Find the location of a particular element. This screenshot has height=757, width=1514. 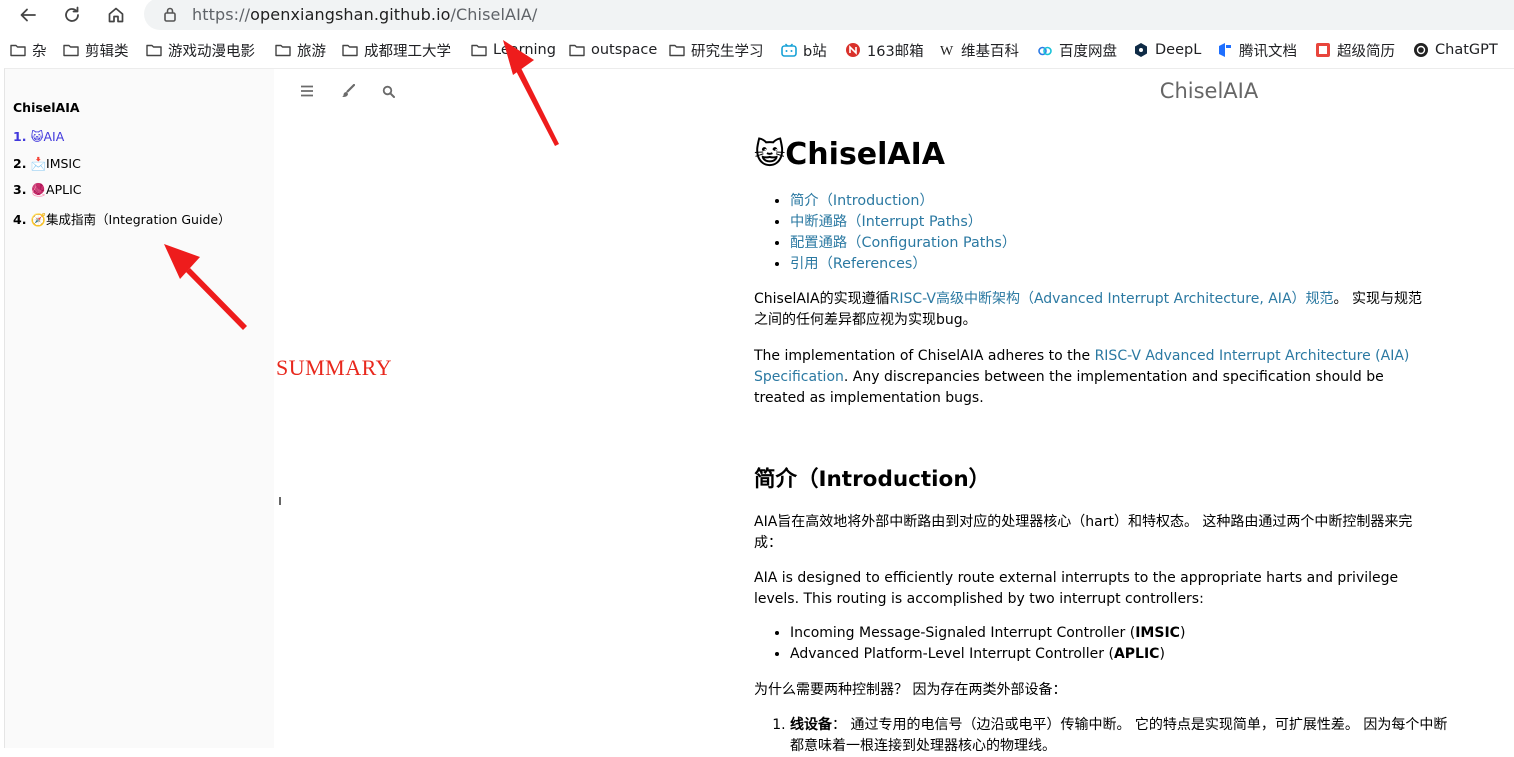

hamburger-icon is located at coordinates (307, 91).